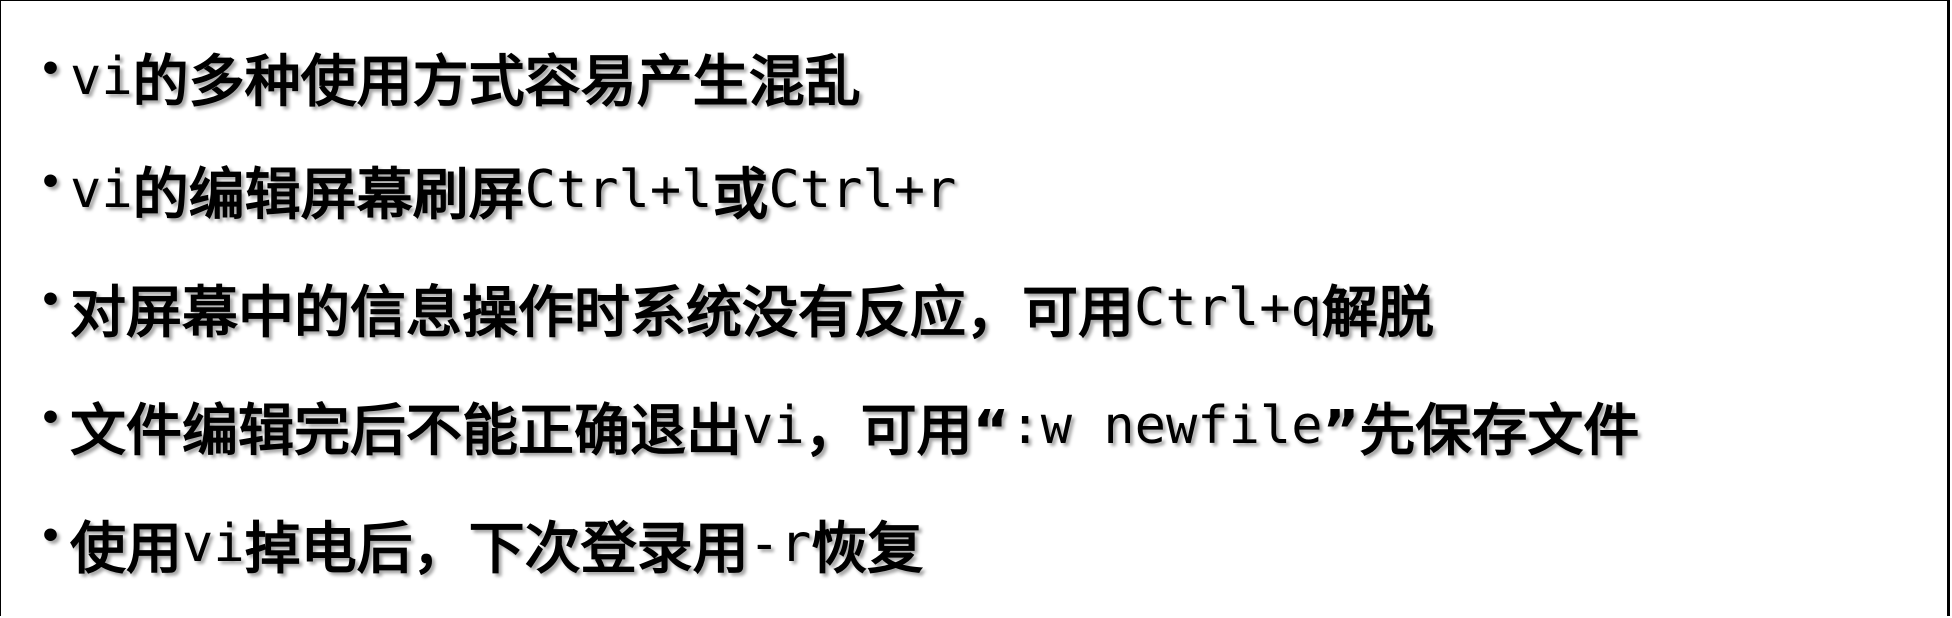  What do you see at coordinates (1481, 431) in the screenshot?
I see `bullet-4-text-5: ”先保存文件` at bounding box center [1481, 431].